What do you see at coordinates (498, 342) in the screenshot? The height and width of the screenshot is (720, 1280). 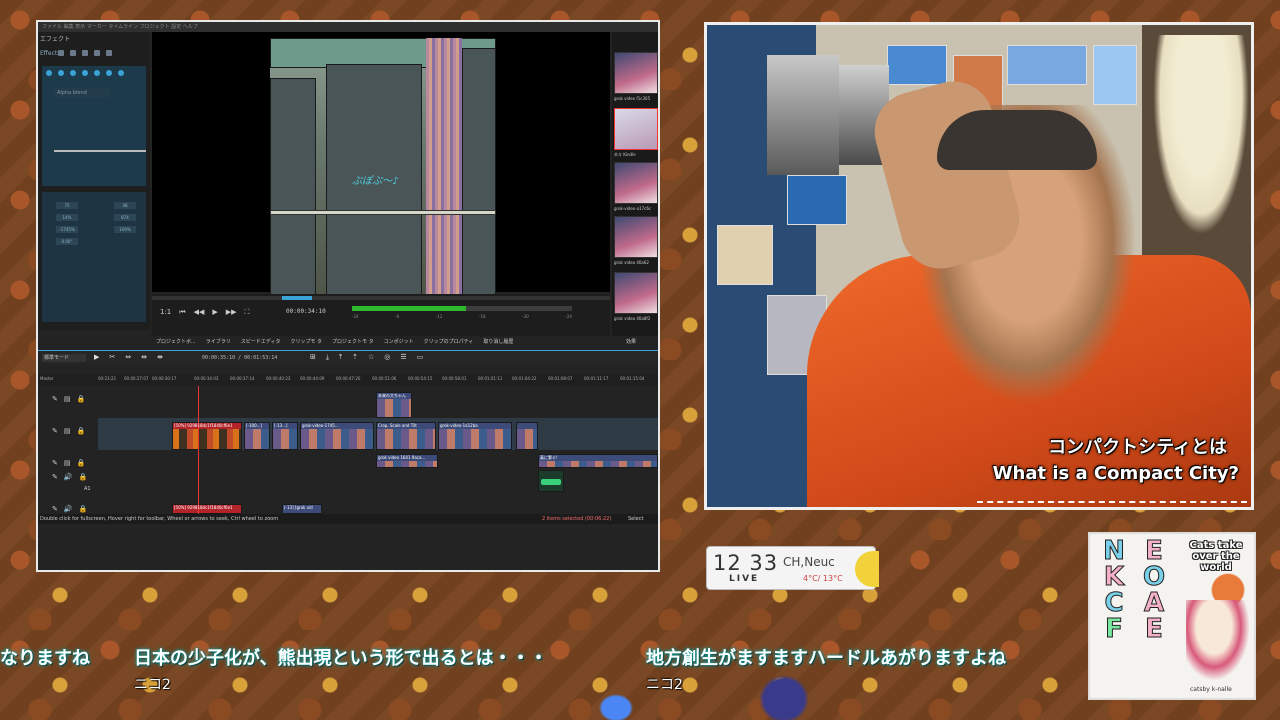 I see `tab-undo-history: 取り消し履歴` at bounding box center [498, 342].